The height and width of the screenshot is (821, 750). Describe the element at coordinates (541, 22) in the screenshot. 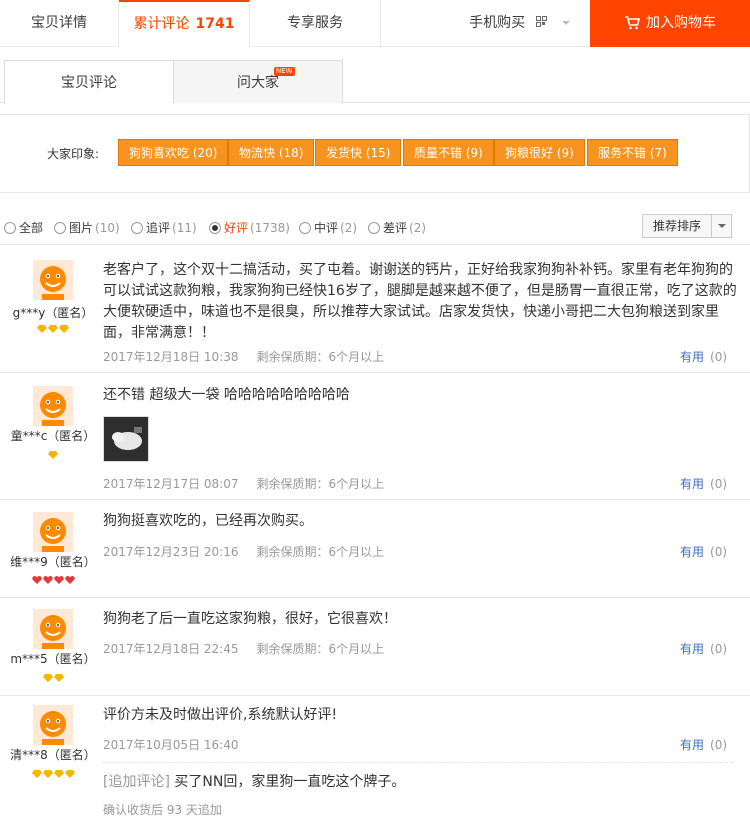

I see `qr-code-icon` at that location.